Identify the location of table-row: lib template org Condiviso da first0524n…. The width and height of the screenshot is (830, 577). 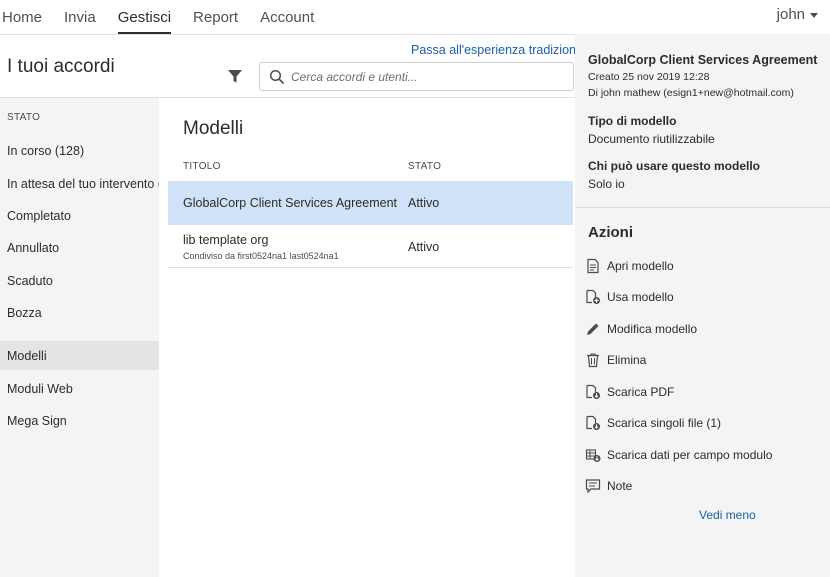
(370, 246).